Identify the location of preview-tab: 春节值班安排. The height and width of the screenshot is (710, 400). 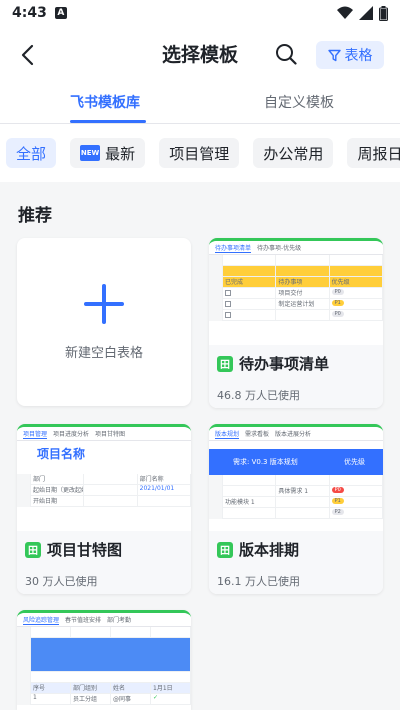
(83, 620).